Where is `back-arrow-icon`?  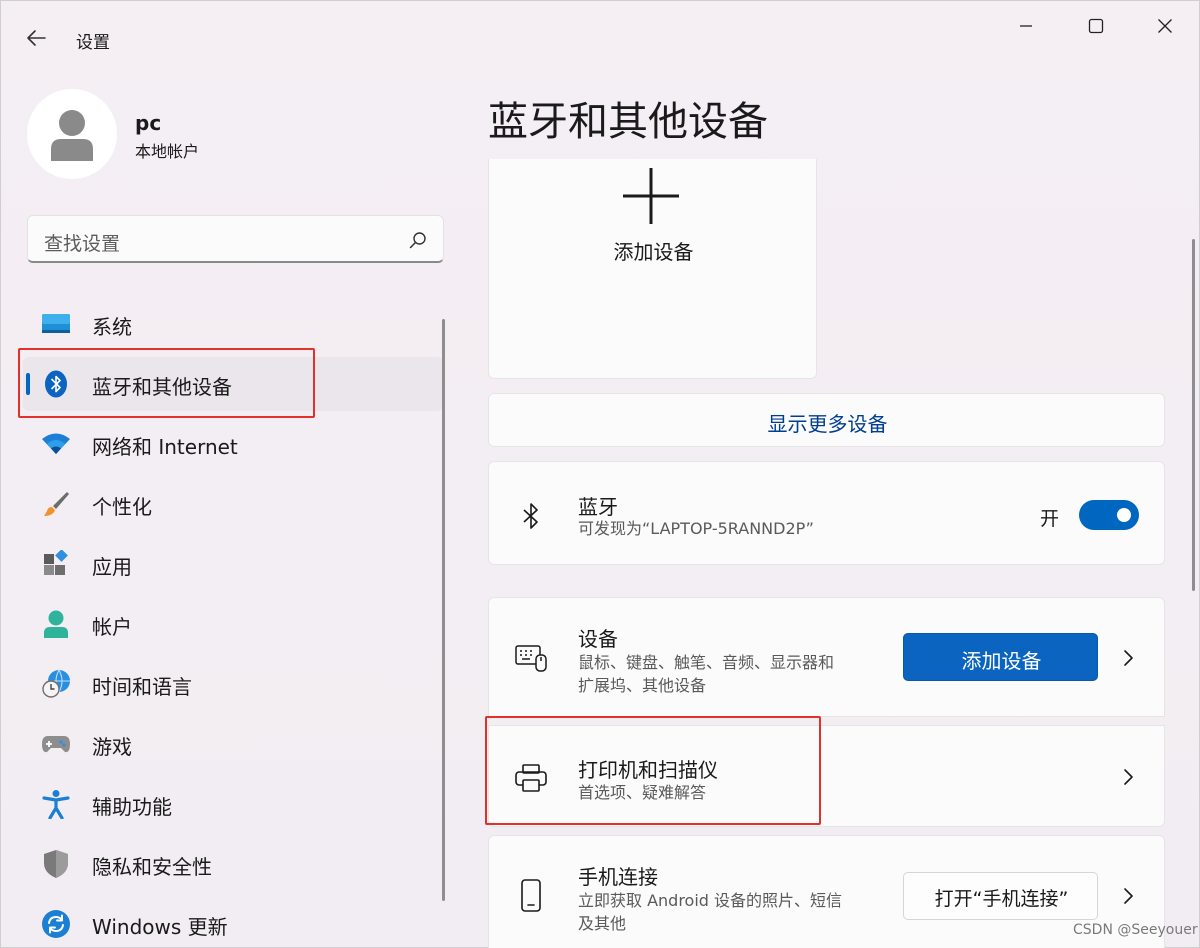 back-arrow-icon is located at coordinates (36, 38).